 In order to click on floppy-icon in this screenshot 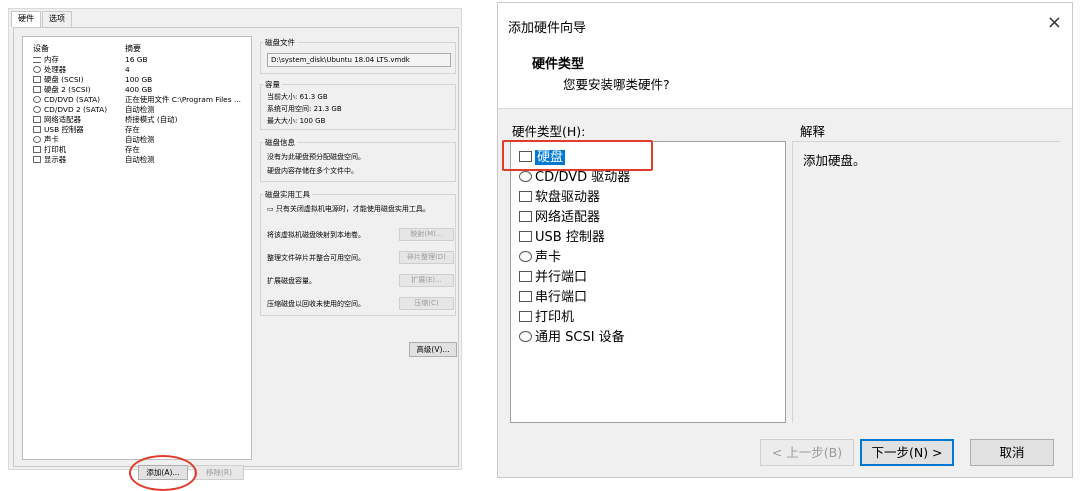, I will do `click(525, 196)`.